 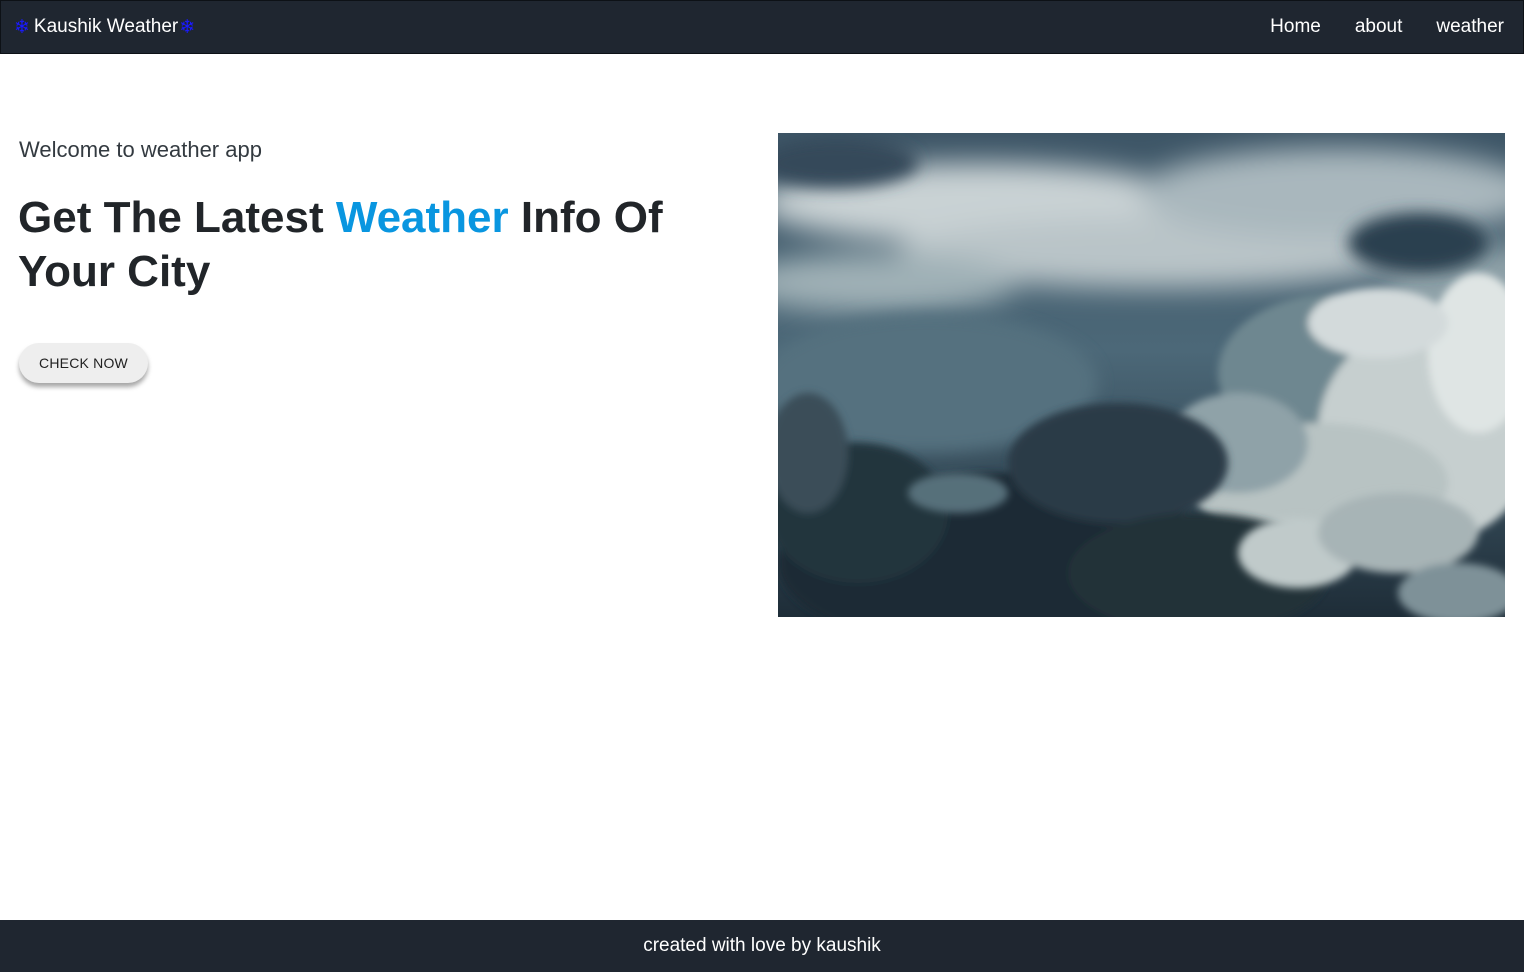 I want to click on nav-link-weather: weather, so click(x=1470, y=27).